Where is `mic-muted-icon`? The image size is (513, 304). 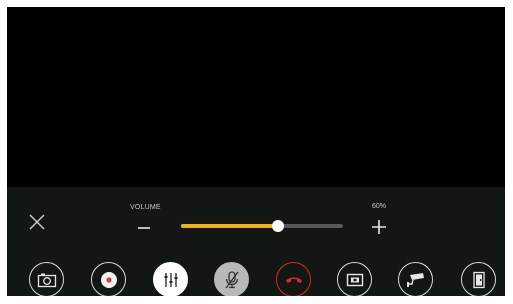
mic-muted-icon is located at coordinates (231, 279).